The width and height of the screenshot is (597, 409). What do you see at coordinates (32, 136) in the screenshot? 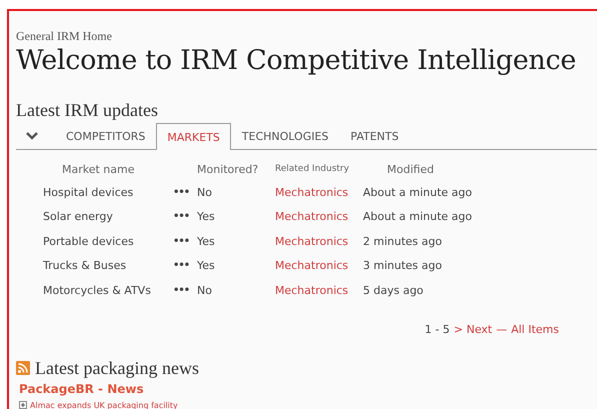
I see `chevron-down-icon` at bounding box center [32, 136].